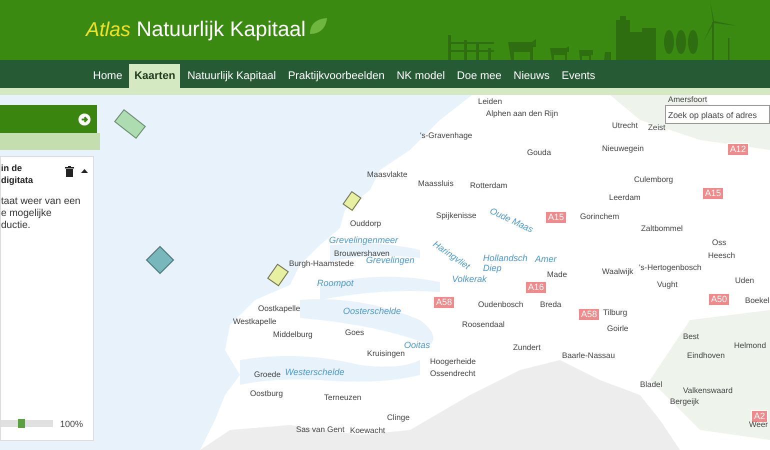 This screenshot has height=450, width=770. I want to click on place-label: Leiden, so click(490, 102).